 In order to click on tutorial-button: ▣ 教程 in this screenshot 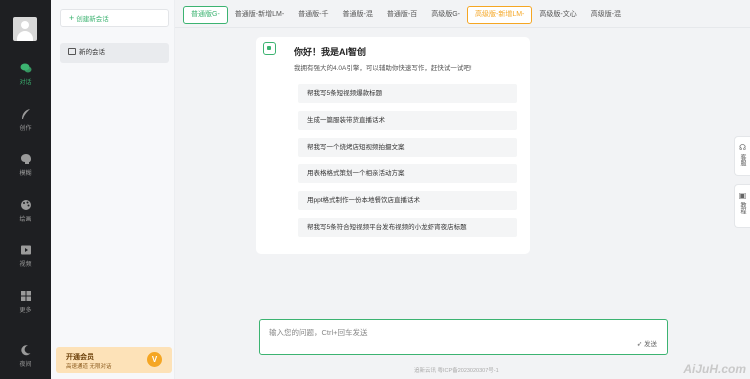, I will do `click(742, 206)`.